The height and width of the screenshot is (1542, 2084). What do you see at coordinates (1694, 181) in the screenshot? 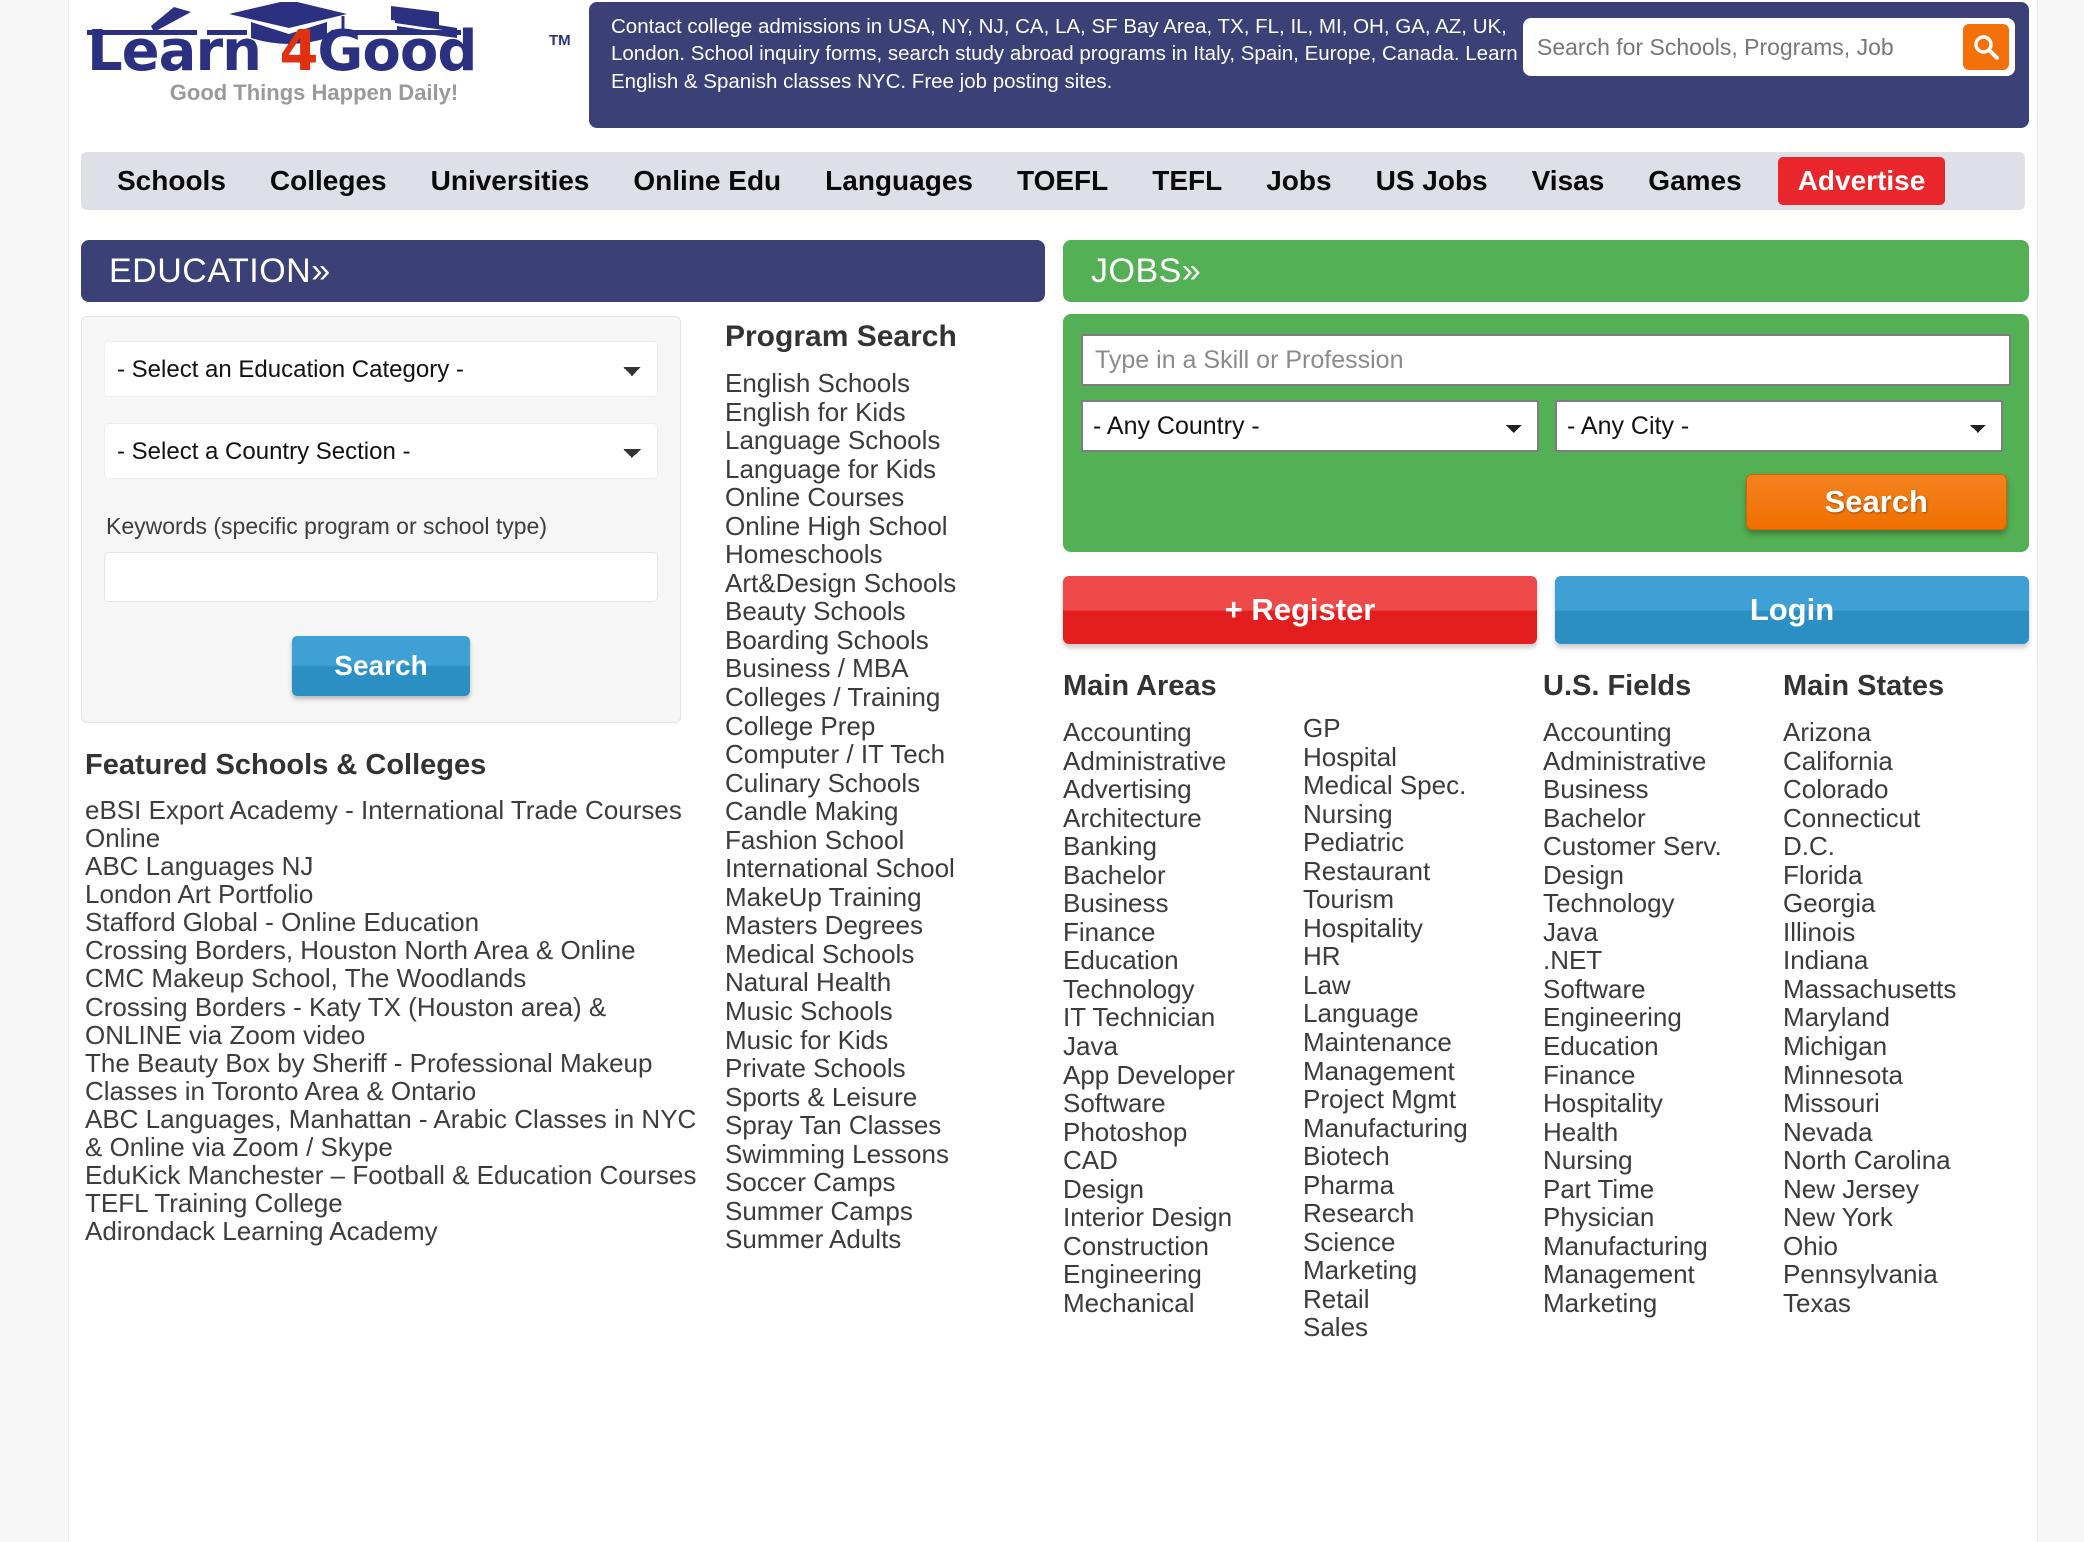
I see `nav-item-games: Games` at bounding box center [1694, 181].